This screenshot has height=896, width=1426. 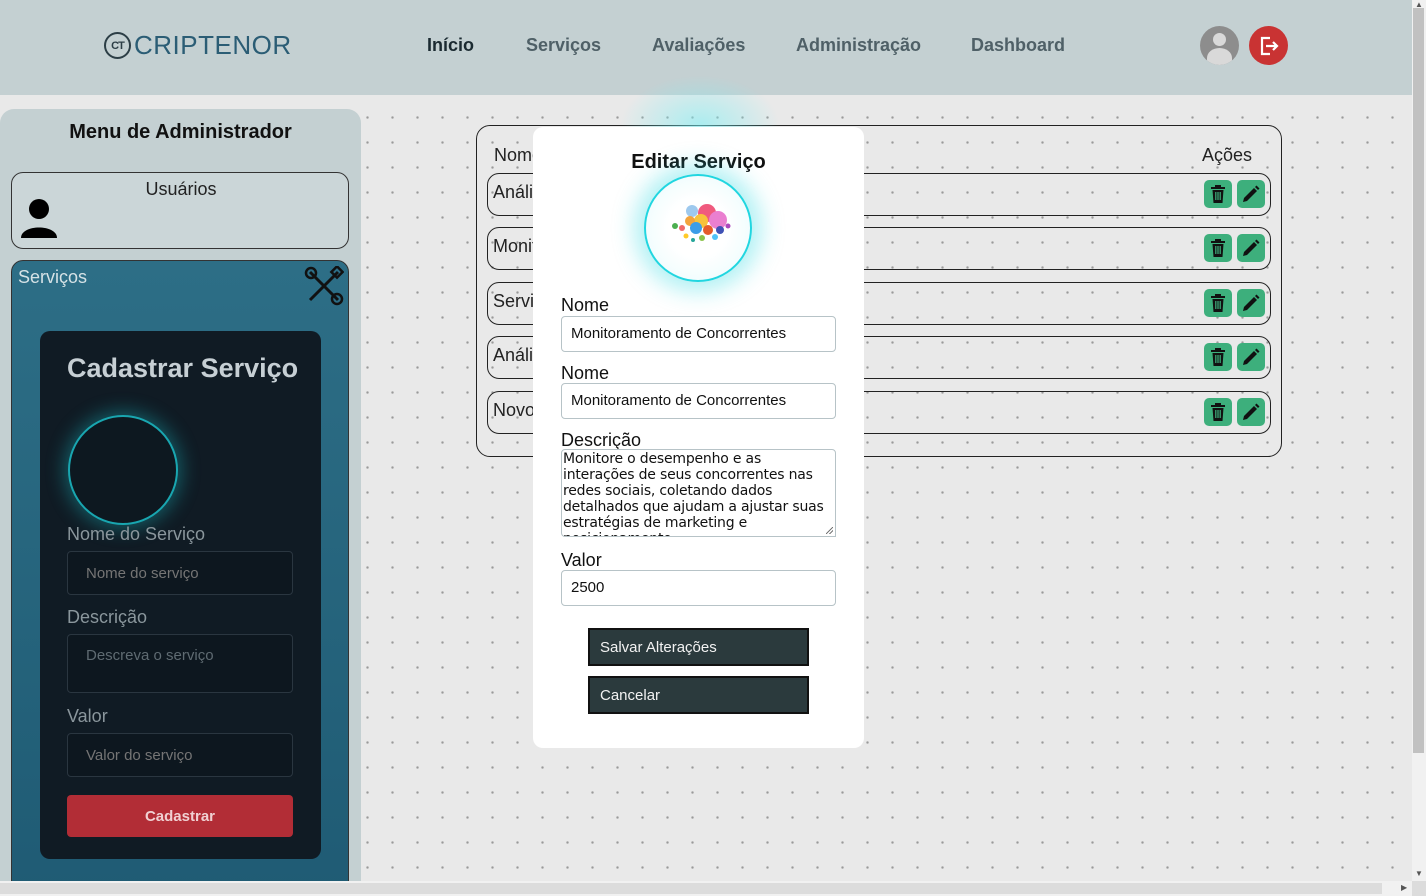 I want to click on brand-logo: CT CRIPTENOR, so click(x=198, y=45).